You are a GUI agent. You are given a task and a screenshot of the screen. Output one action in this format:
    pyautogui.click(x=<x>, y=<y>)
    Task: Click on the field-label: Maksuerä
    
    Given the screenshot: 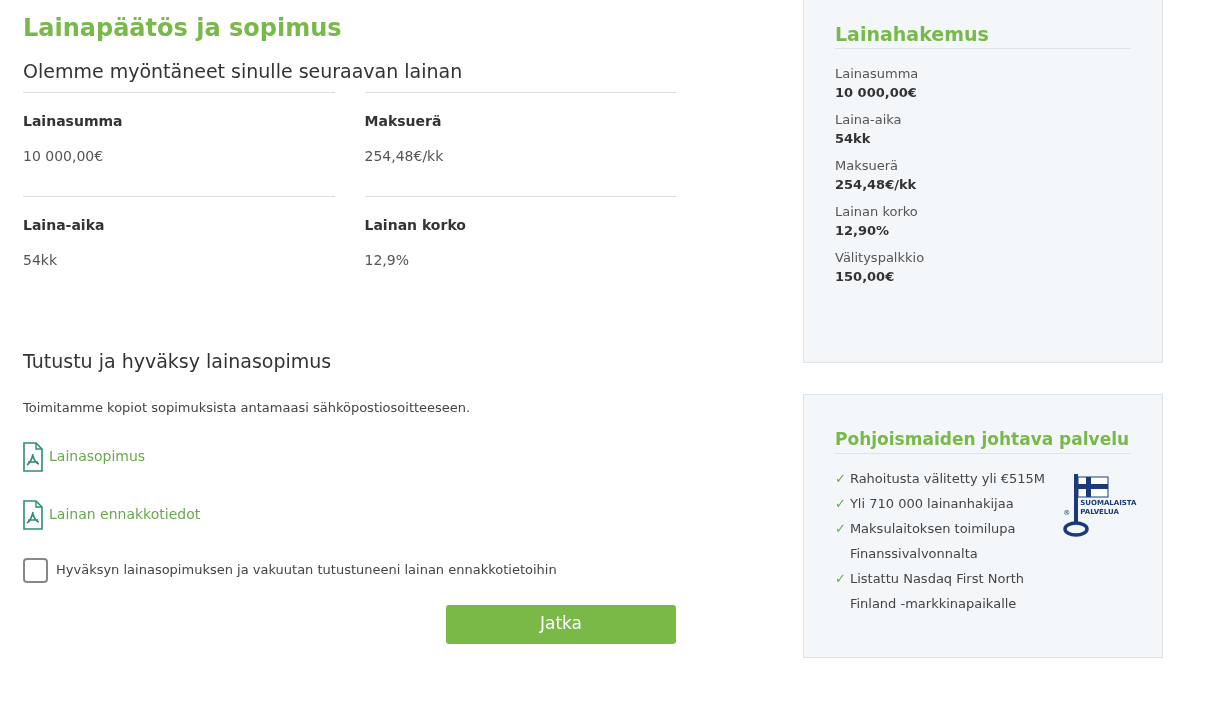 What is the action you would take?
    pyautogui.click(x=403, y=121)
    